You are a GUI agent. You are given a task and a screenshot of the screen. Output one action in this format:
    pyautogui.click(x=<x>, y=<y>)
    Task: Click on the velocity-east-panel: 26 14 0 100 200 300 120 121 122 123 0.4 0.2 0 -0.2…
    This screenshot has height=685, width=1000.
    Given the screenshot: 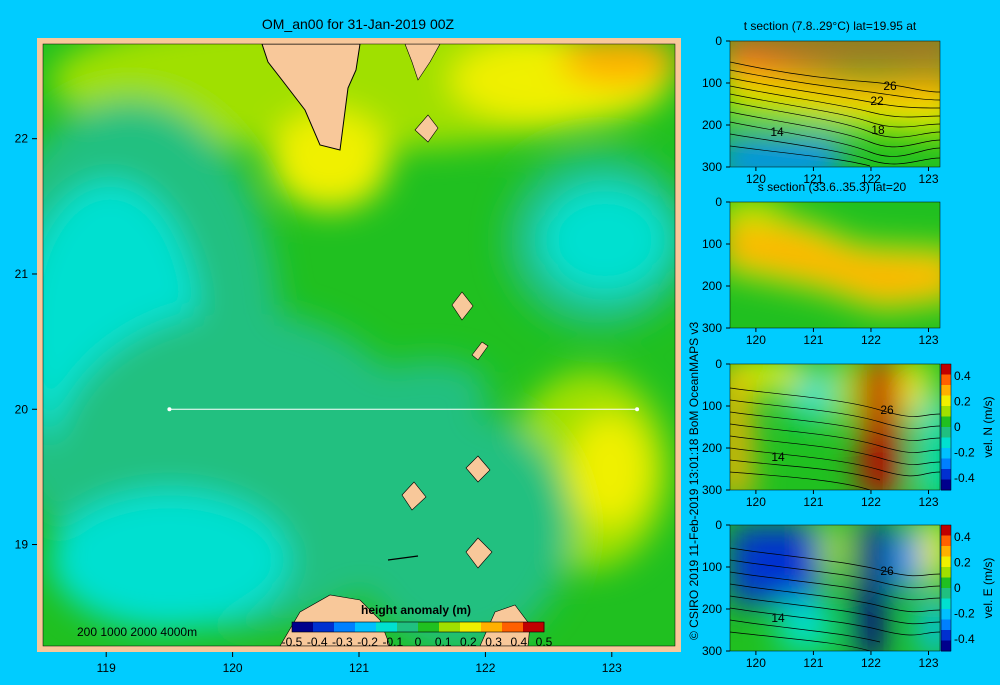 What is the action you would take?
    pyautogui.click(x=848, y=594)
    